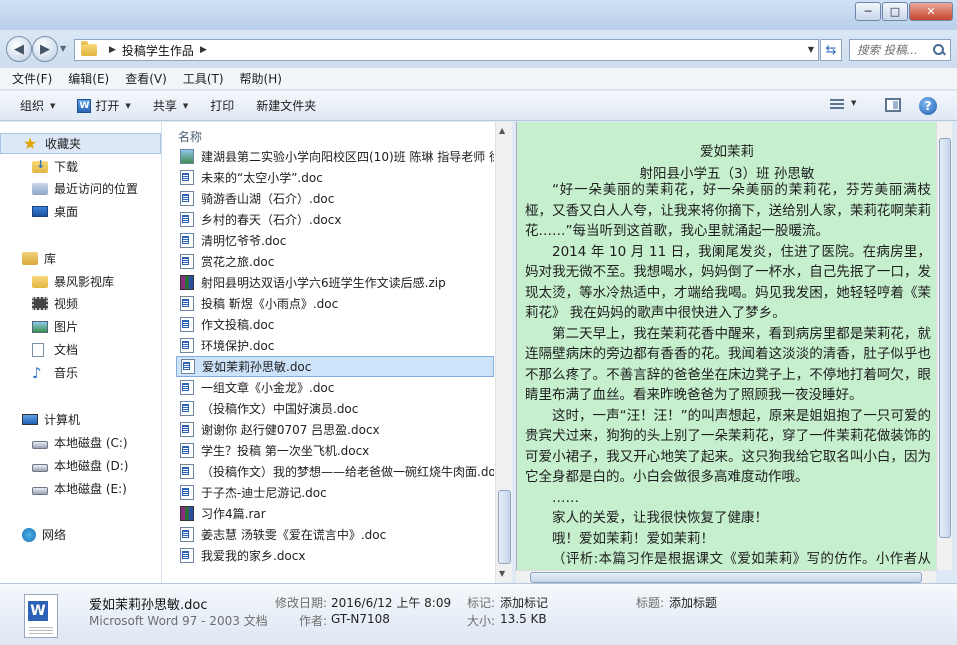 The image size is (957, 645). Describe the element at coordinates (187, 156) in the screenshot. I see `image-file-icon` at that location.